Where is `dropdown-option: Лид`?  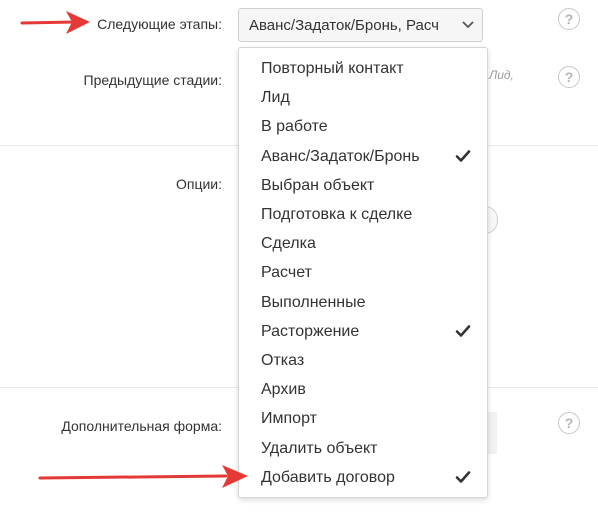
dropdown-option: Лид is located at coordinates (363, 97).